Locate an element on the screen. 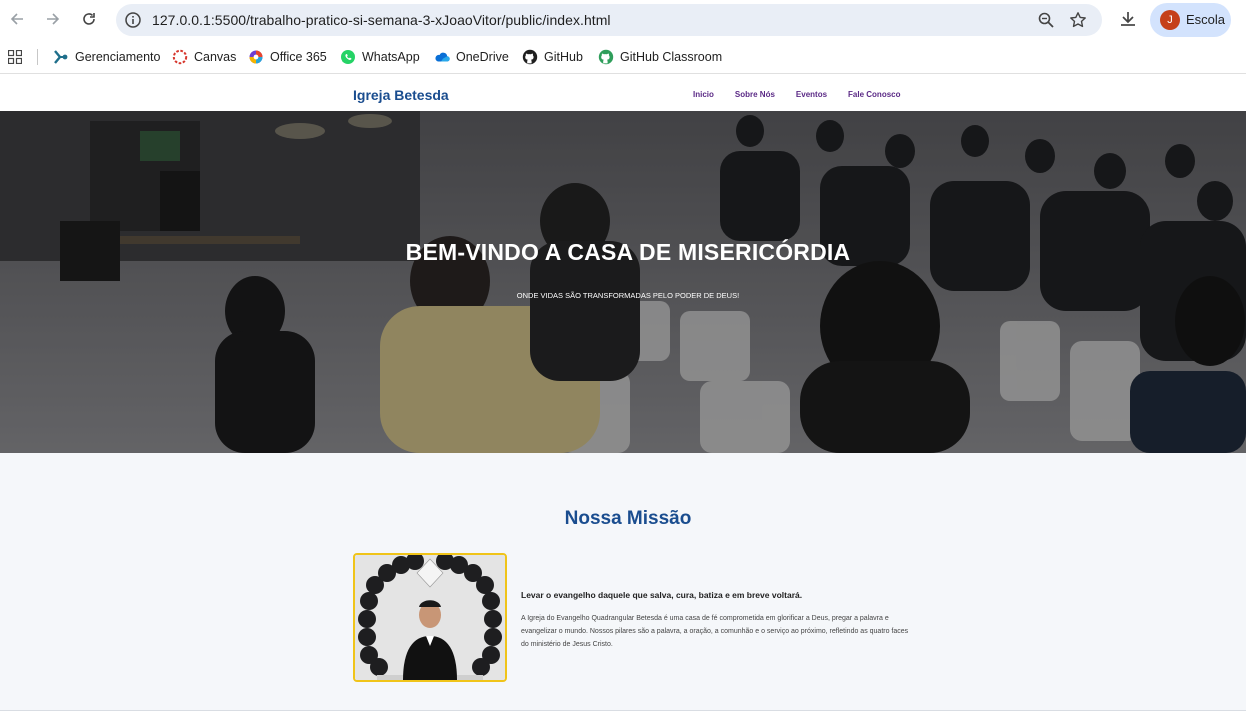 This screenshot has width=1246, height=715. zoom-icon is located at coordinates (1046, 20).